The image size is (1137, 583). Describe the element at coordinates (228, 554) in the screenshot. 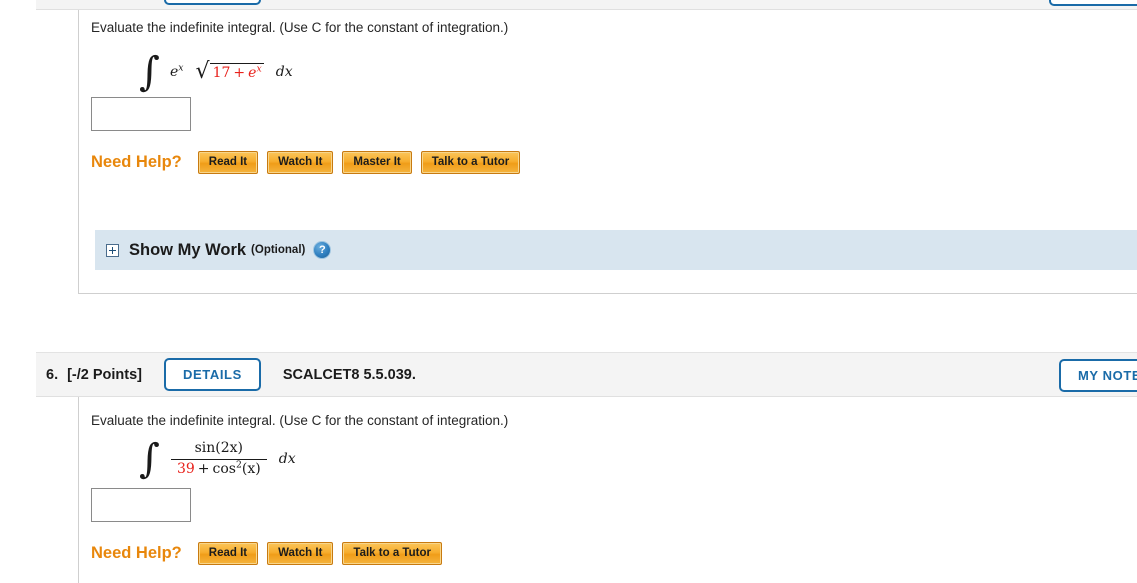

I see `read-it-button-6: Read It` at that location.